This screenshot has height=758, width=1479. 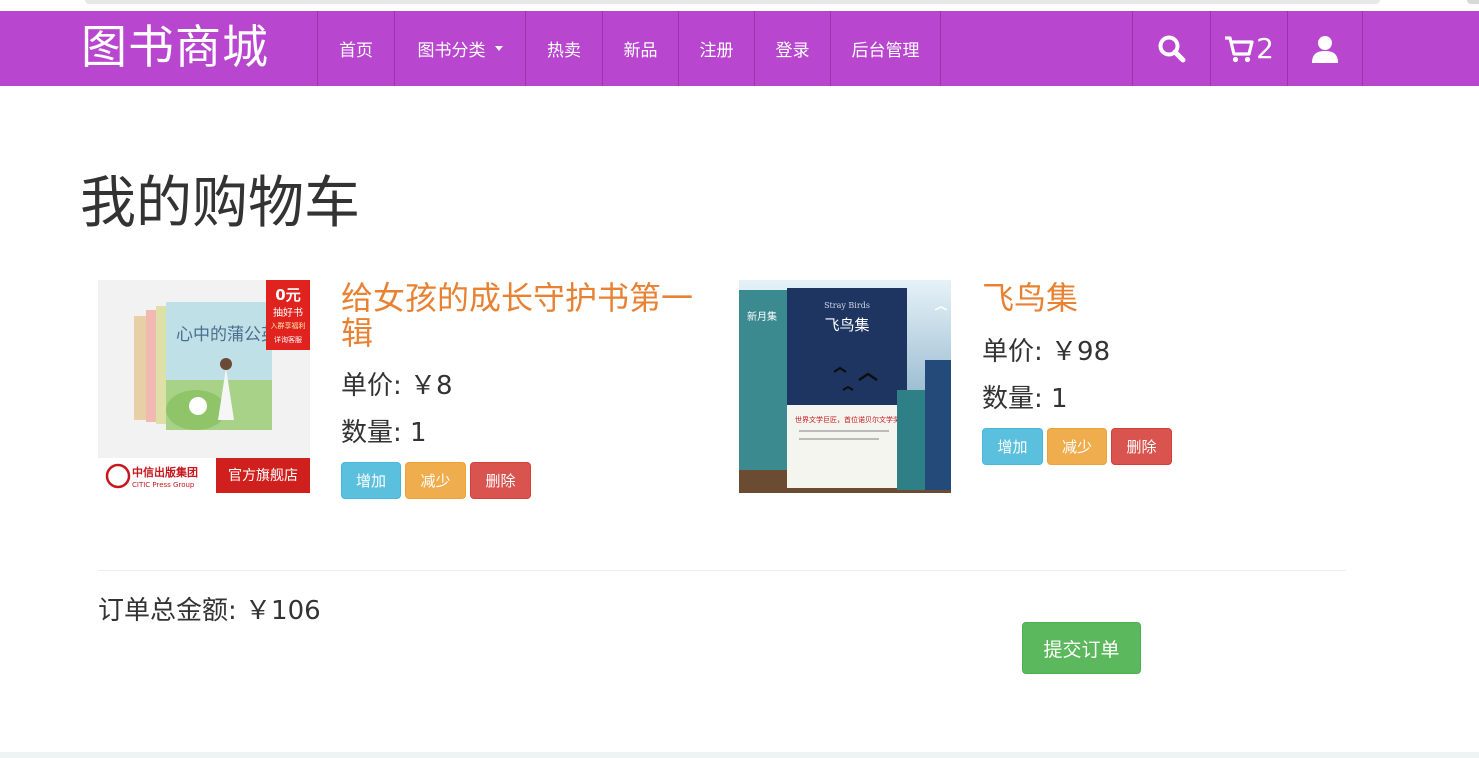 I want to click on nav-login: 登录, so click(x=792, y=48).